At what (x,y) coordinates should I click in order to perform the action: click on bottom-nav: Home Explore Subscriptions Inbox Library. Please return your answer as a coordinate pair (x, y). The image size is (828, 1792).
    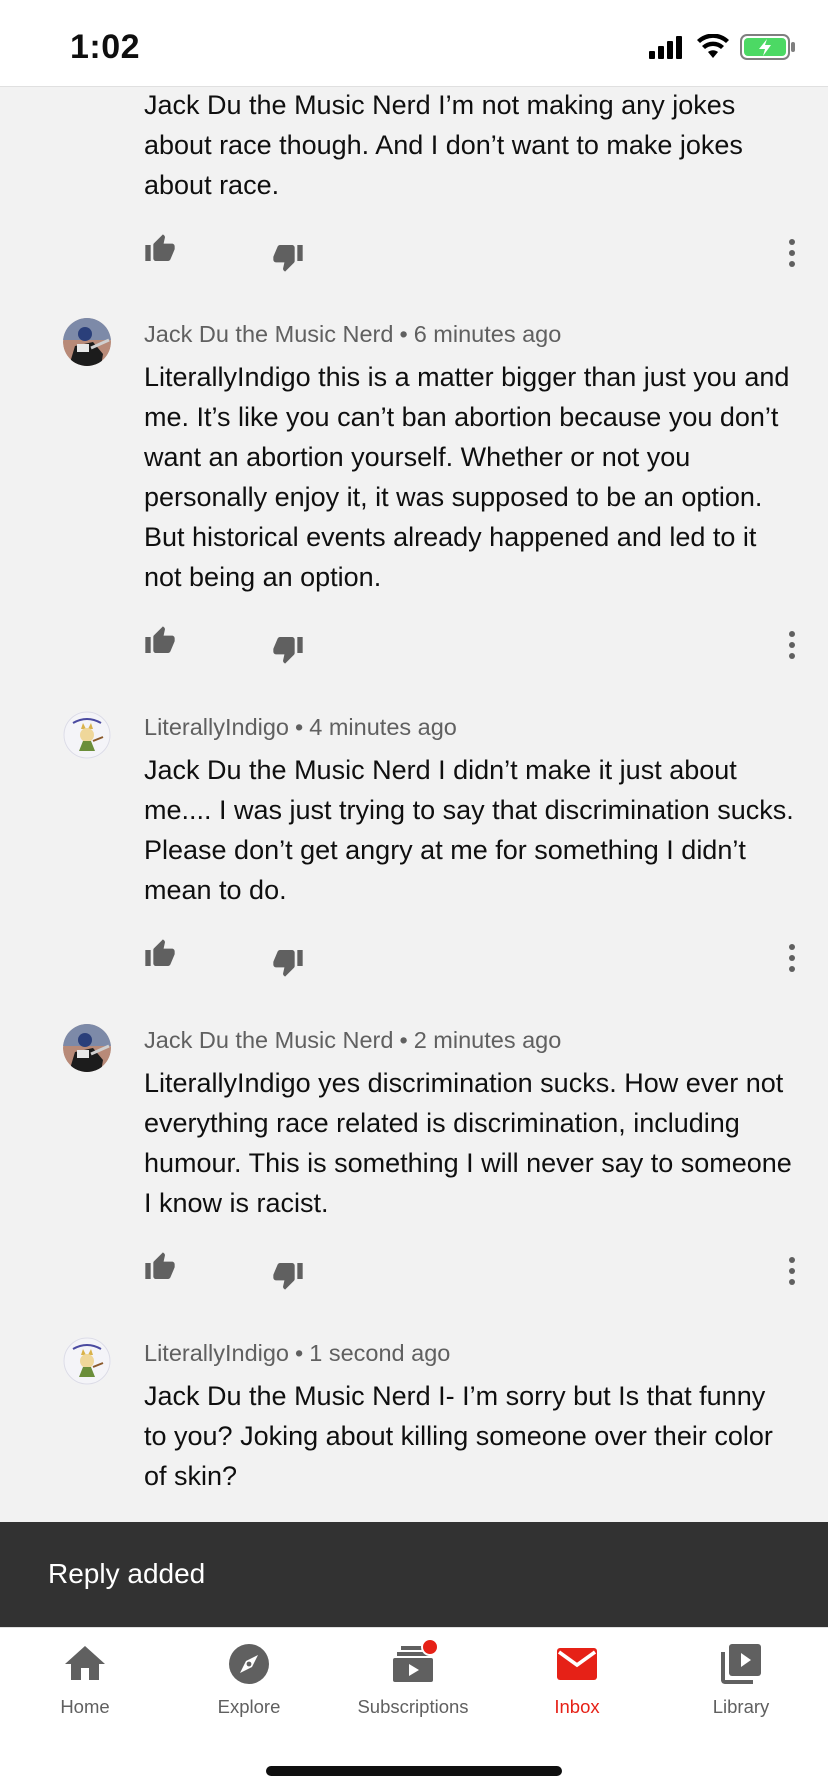
    Looking at the image, I should click on (414, 1709).